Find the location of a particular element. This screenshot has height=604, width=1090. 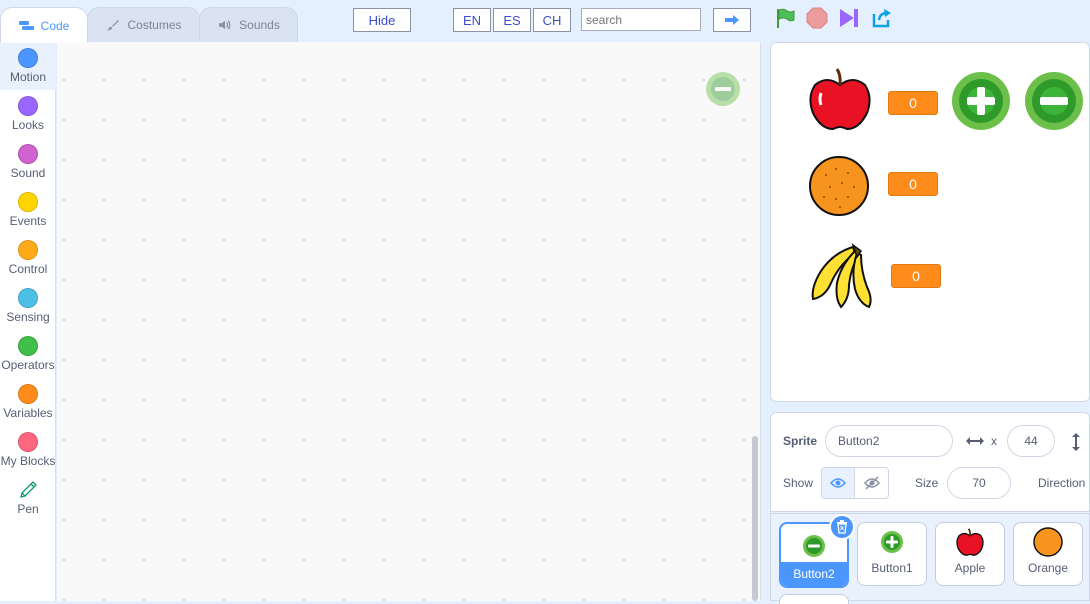

category-sensing: Sensing is located at coordinates (28, 306).